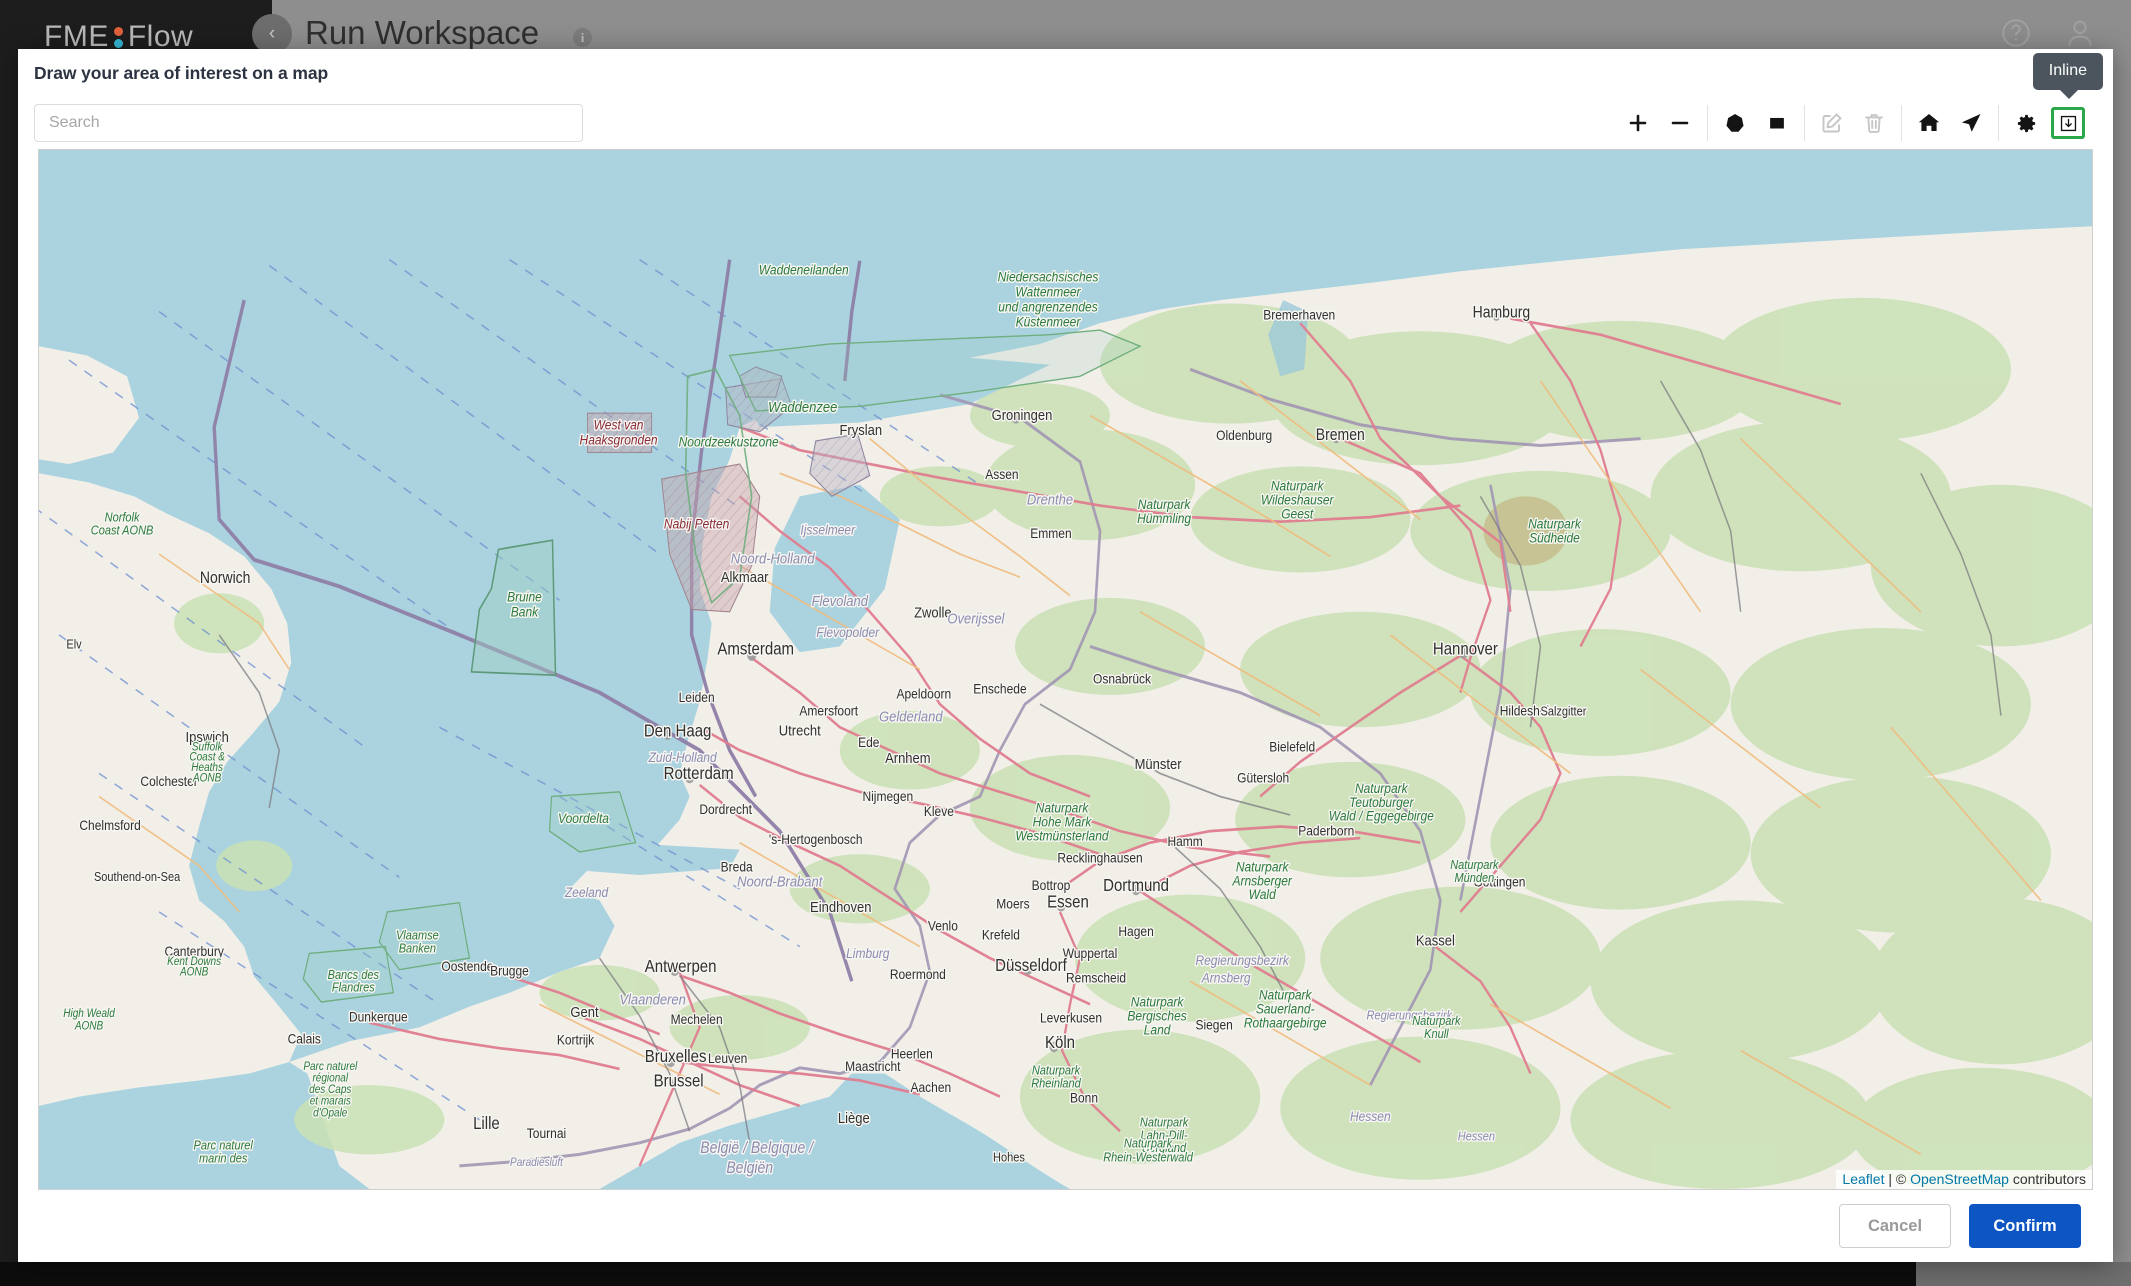 This screenshot has height=1286, width=2131. Describe the element at coordinates (89, 1013) in the screenshot. I see `map-label-nature-area: High Weald` at that location.